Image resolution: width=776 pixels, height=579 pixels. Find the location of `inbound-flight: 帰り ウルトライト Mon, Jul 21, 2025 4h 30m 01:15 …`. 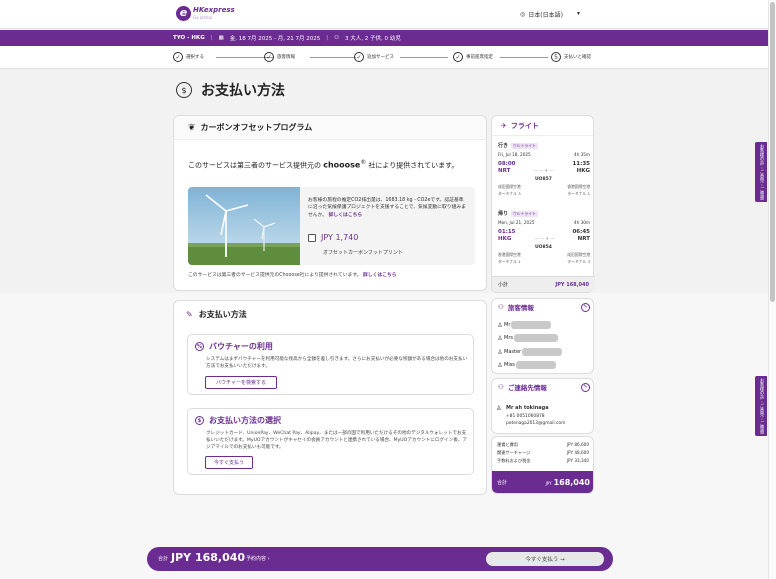

inbound-flight: 帰り ウルトライト Mon, Jul 21, 2025 4h 30m 01:15 … is located at coordinates (544, 237).